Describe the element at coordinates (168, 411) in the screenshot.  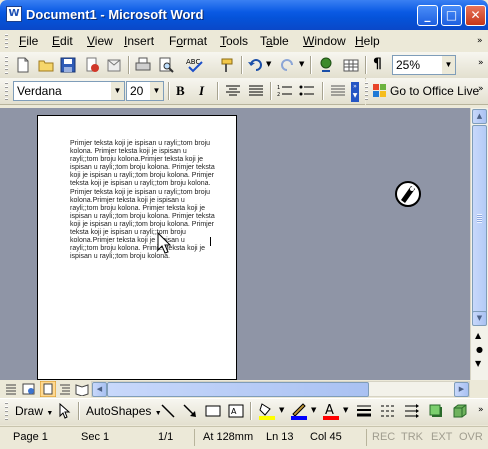
I see `line-icon` at that location.